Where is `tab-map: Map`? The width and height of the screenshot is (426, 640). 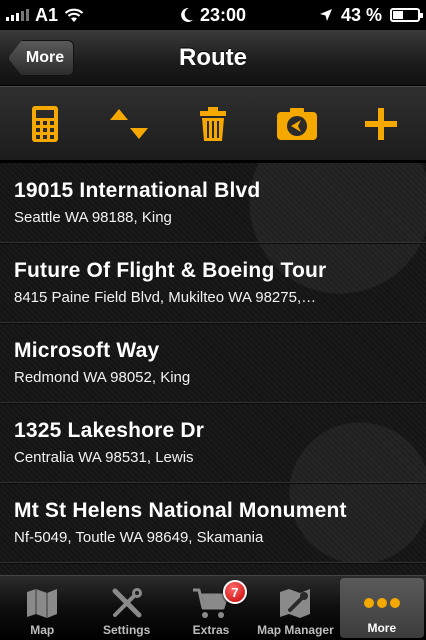
tab-map: Map is located at coordinates (42, 608).